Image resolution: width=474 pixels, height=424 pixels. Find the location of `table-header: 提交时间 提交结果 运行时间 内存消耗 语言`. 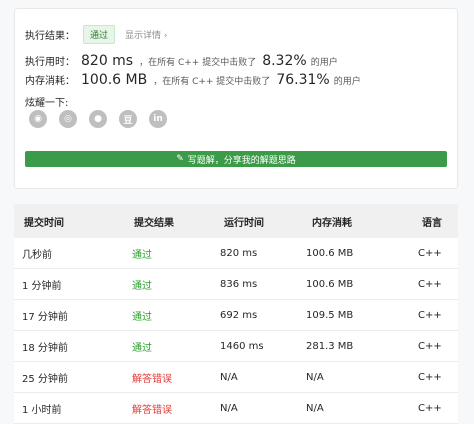

table-header: 提交时间 提交结果 运行时间 内存消耗 语言 is located at coordinates (236, 221).